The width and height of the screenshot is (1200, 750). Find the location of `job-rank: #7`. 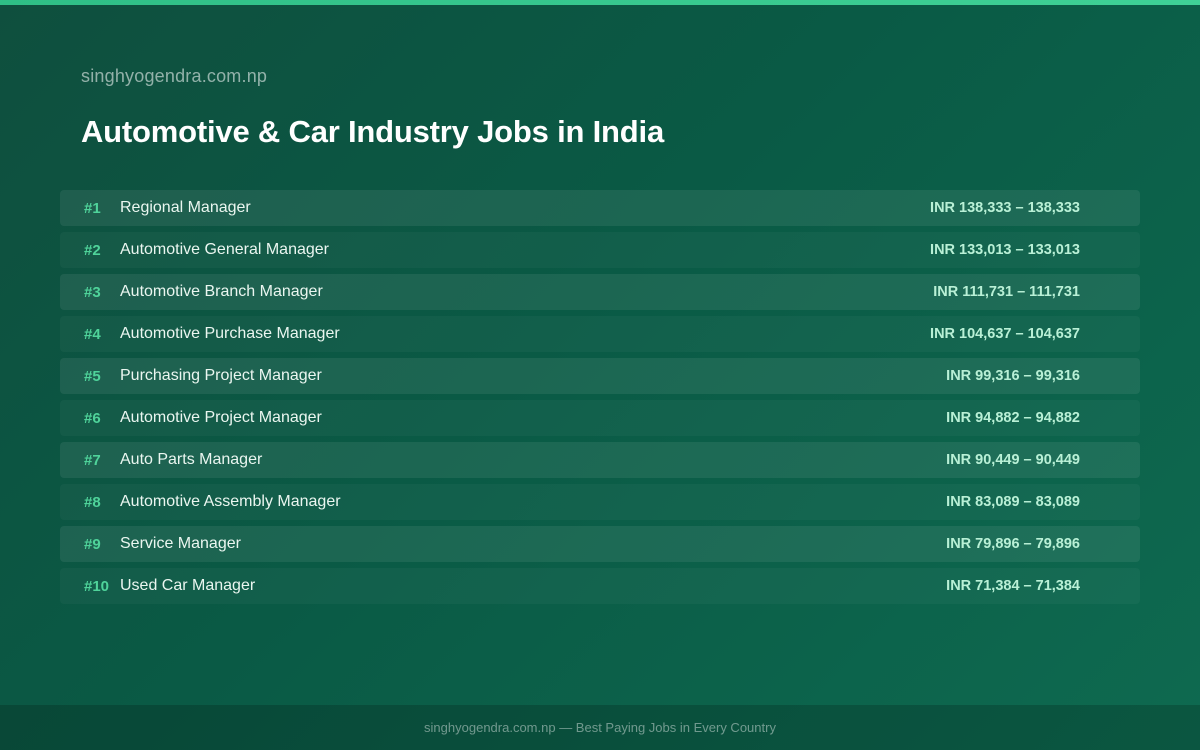

job-rank: #7 is located at coordinates (92, 460).